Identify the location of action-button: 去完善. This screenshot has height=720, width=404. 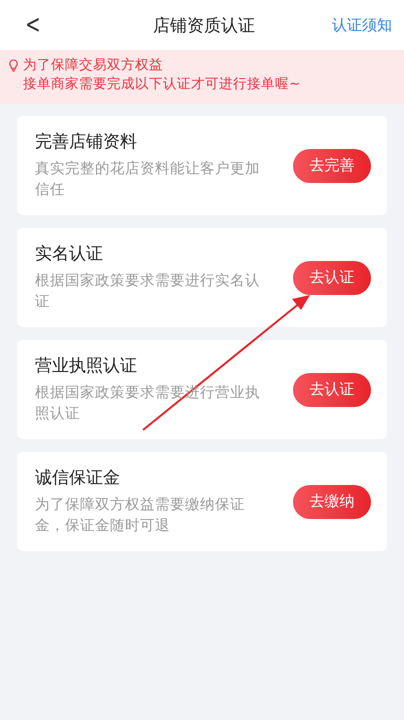
(332, 165).